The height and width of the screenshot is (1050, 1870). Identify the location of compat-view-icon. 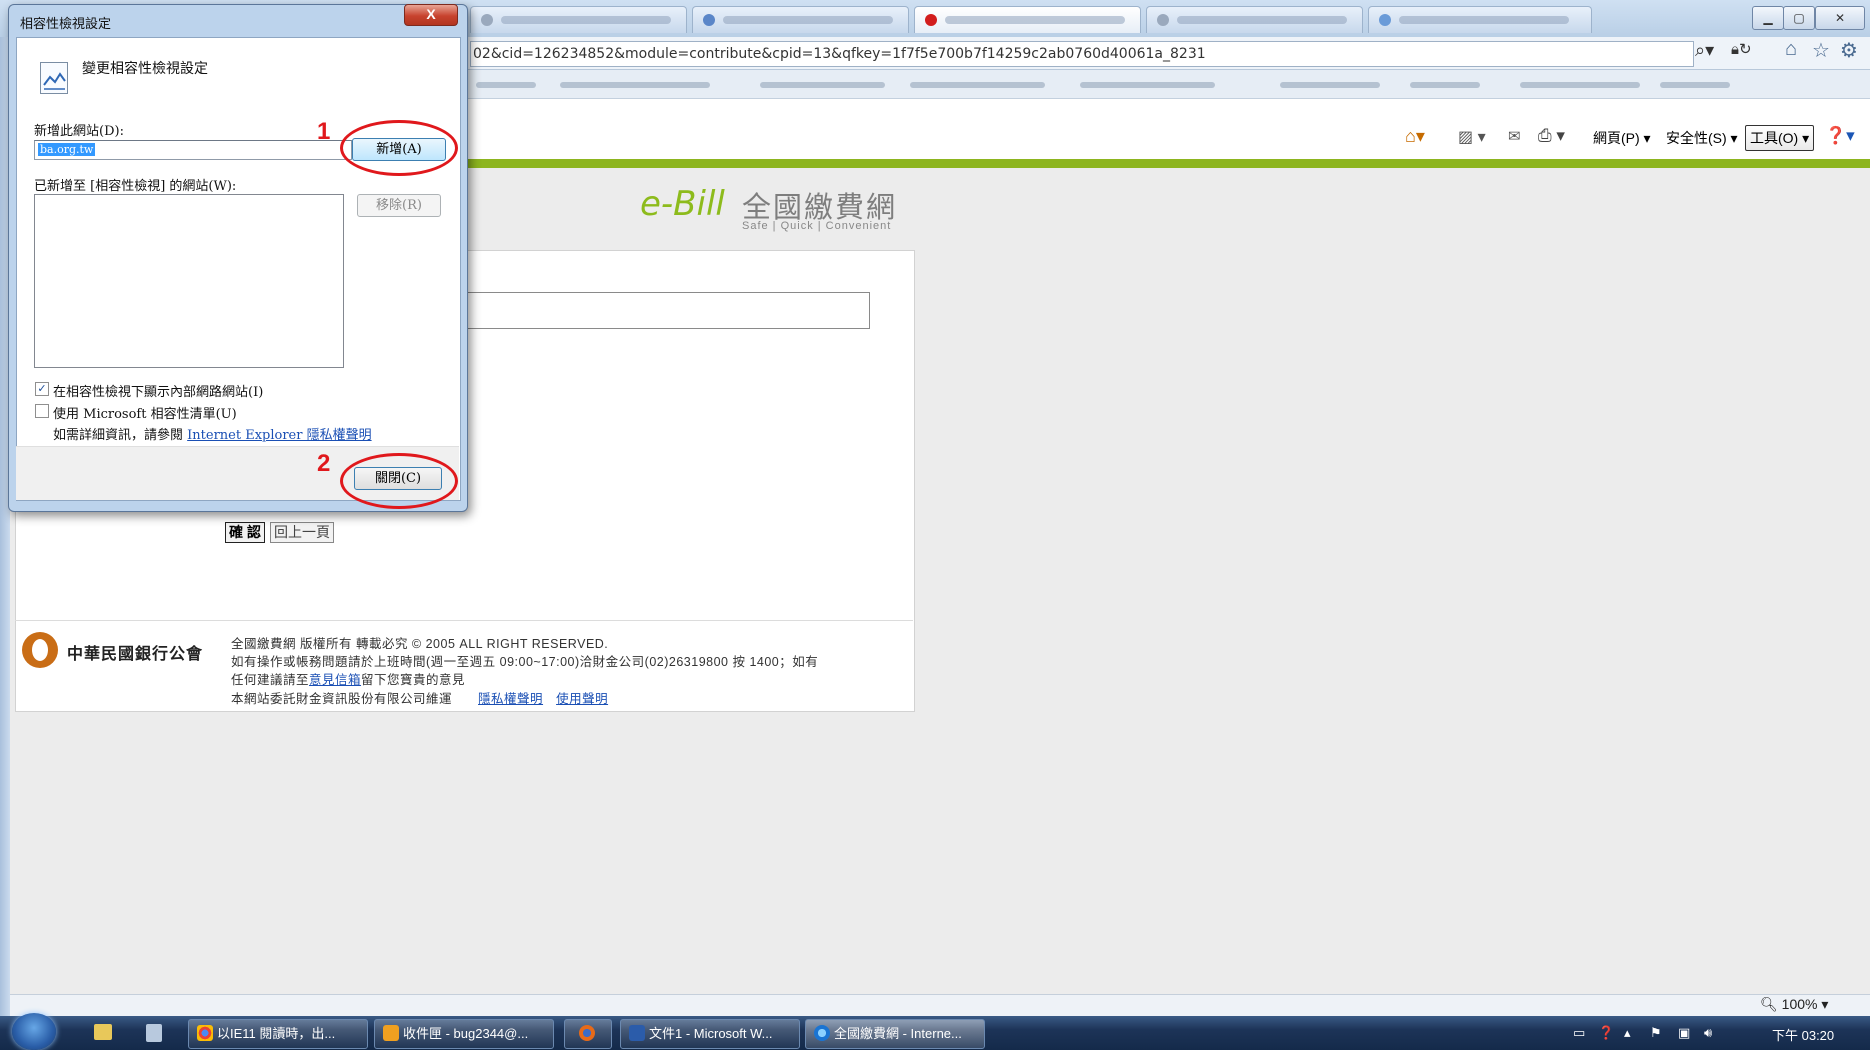
(54, 78).